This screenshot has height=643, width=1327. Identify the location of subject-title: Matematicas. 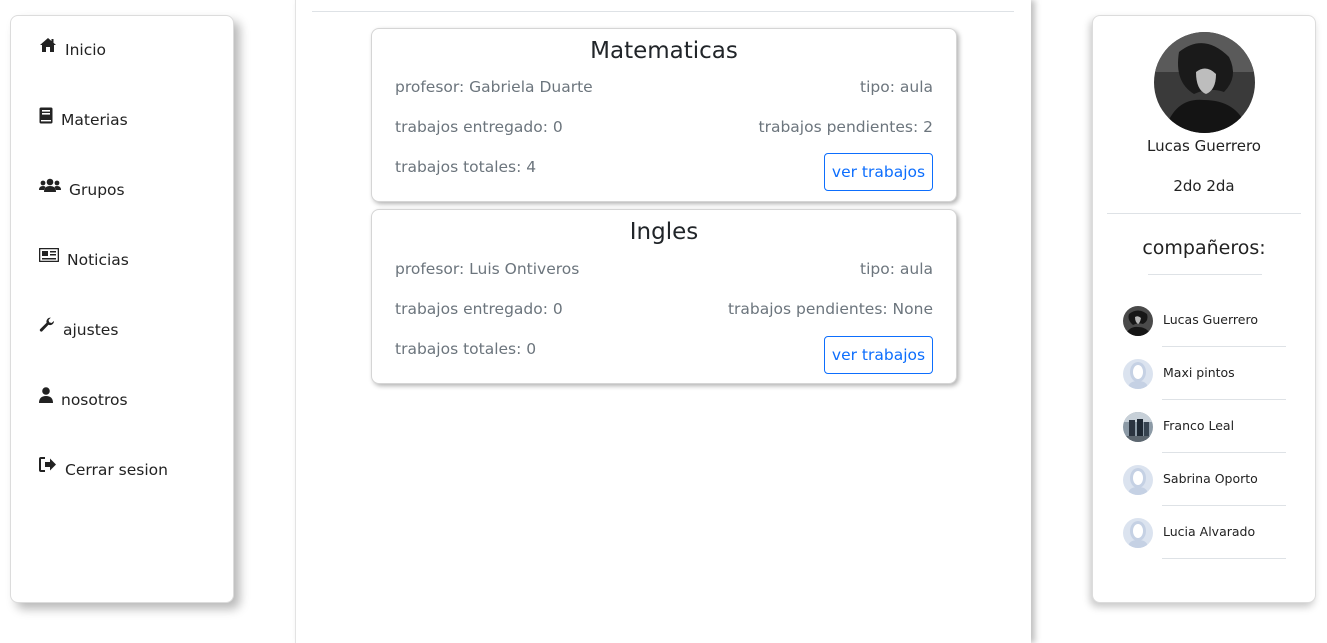
(664, 51).